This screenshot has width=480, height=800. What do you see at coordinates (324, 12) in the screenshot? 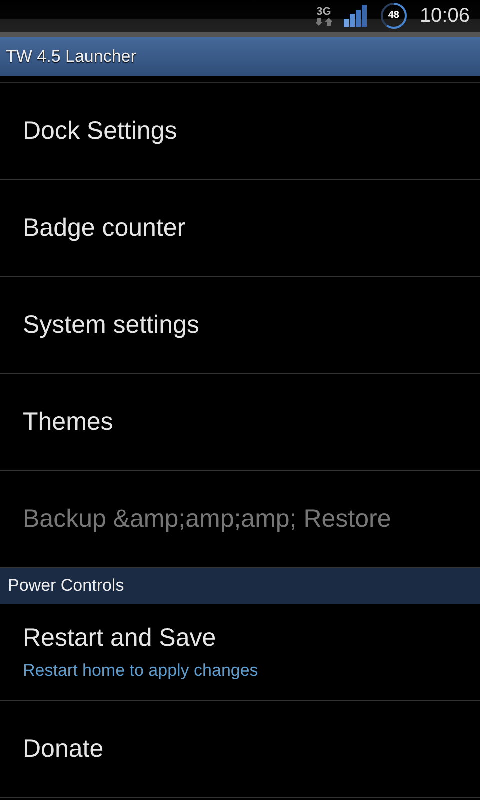
I see `network-type: 3G` at bounding box center [324, 12].